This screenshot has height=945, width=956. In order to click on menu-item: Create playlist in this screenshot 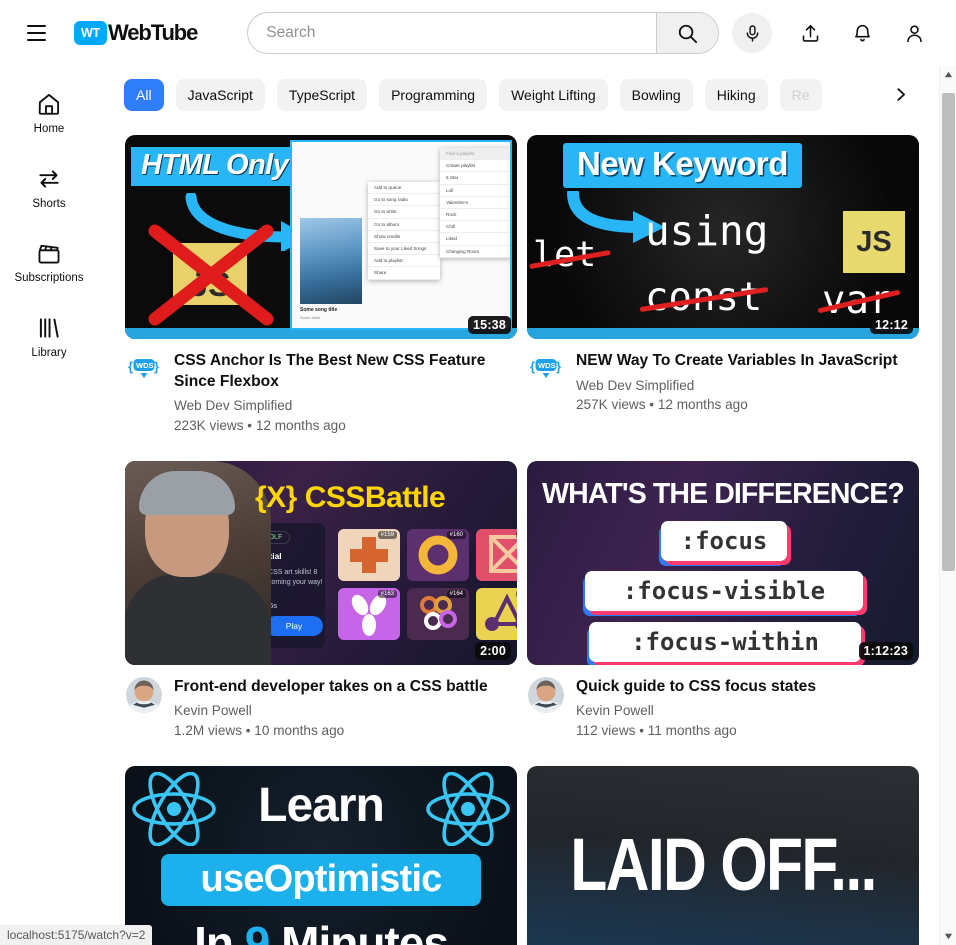, I will do `click(475, 166)`.